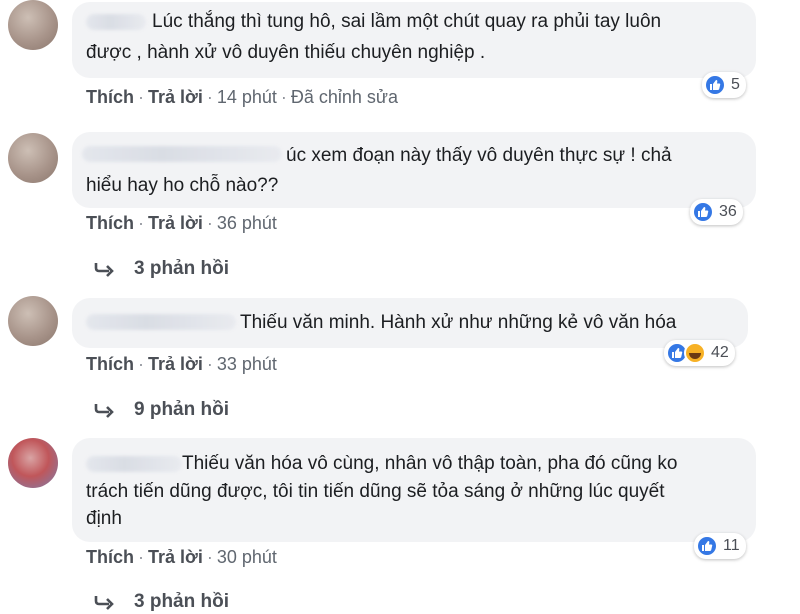 This screenshot has width=800, height=614. I want to click on reaction-count: 42, so click(720, 352).